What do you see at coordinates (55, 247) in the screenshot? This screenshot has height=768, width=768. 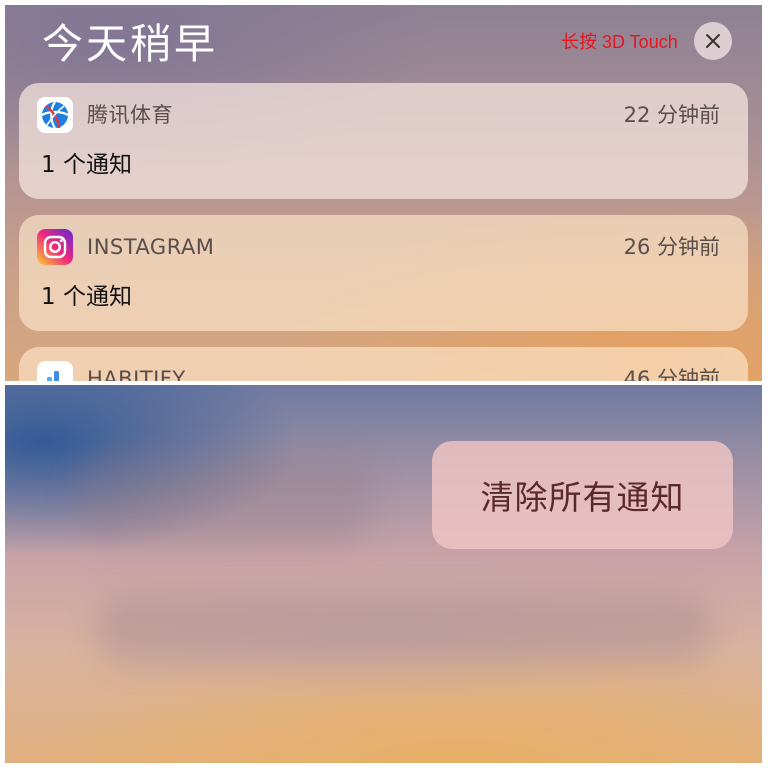 I see `instagram-icon` at bounding box center [55, 247].